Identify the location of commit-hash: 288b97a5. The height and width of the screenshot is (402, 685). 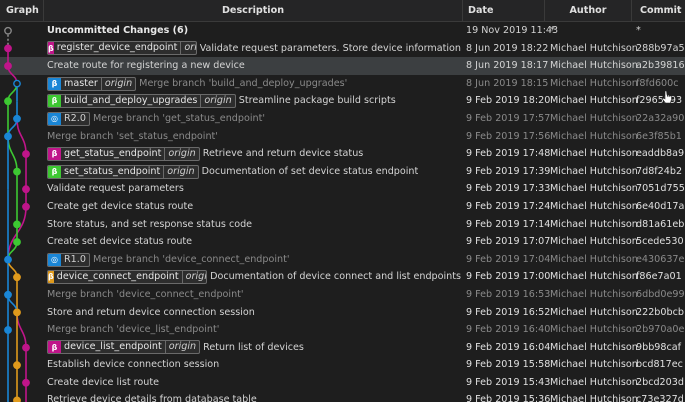
(660, 48).